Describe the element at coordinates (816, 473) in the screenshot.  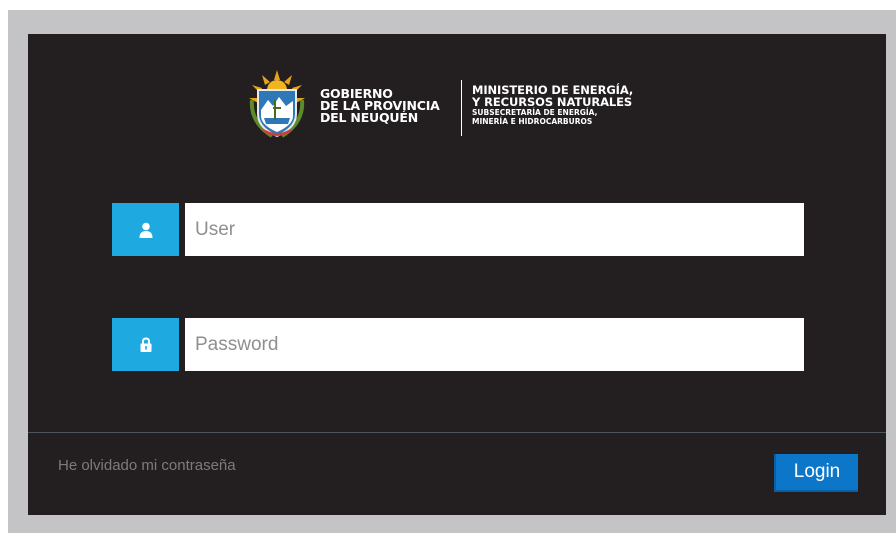
I see `login-button: Login` at that location.